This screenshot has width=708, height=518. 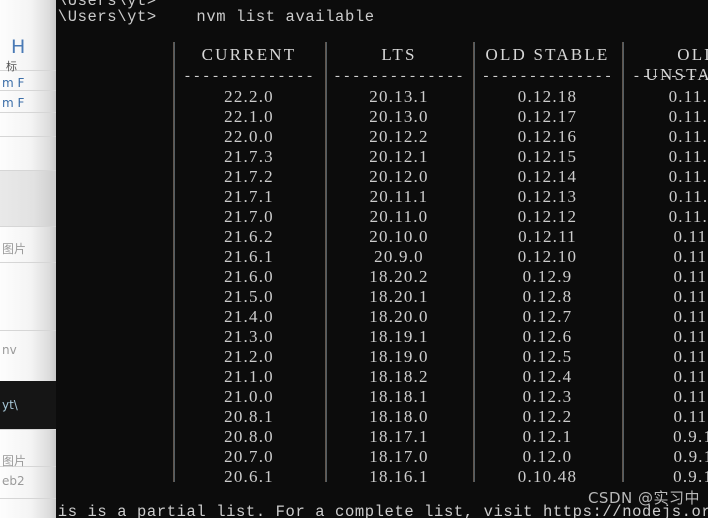 What do you see at coordinates (399, 296) in the screenshot?
I see `table-cell: 18.20.1` at bounding box center [399, 296].